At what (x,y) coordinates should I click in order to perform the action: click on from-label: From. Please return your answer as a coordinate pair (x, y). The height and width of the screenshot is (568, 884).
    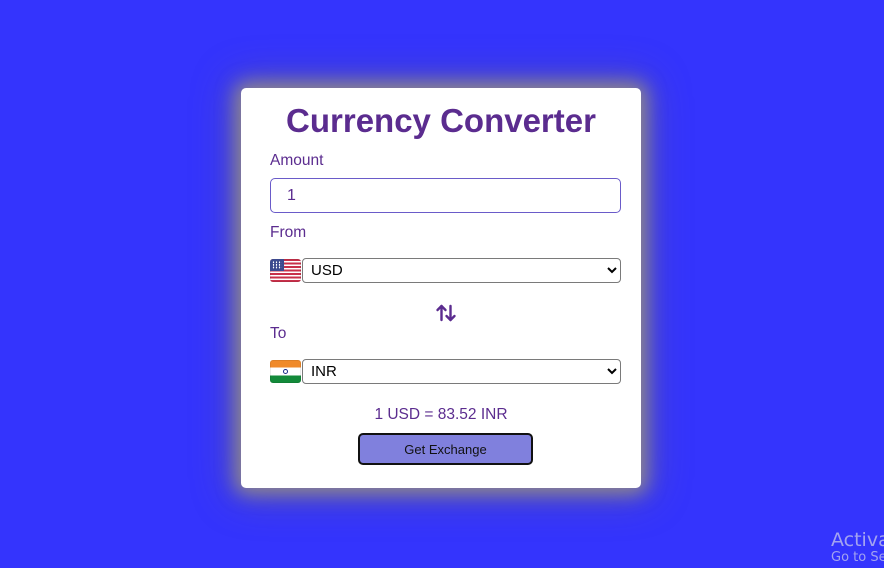
    Looking at the image, I should click on (288, 232).